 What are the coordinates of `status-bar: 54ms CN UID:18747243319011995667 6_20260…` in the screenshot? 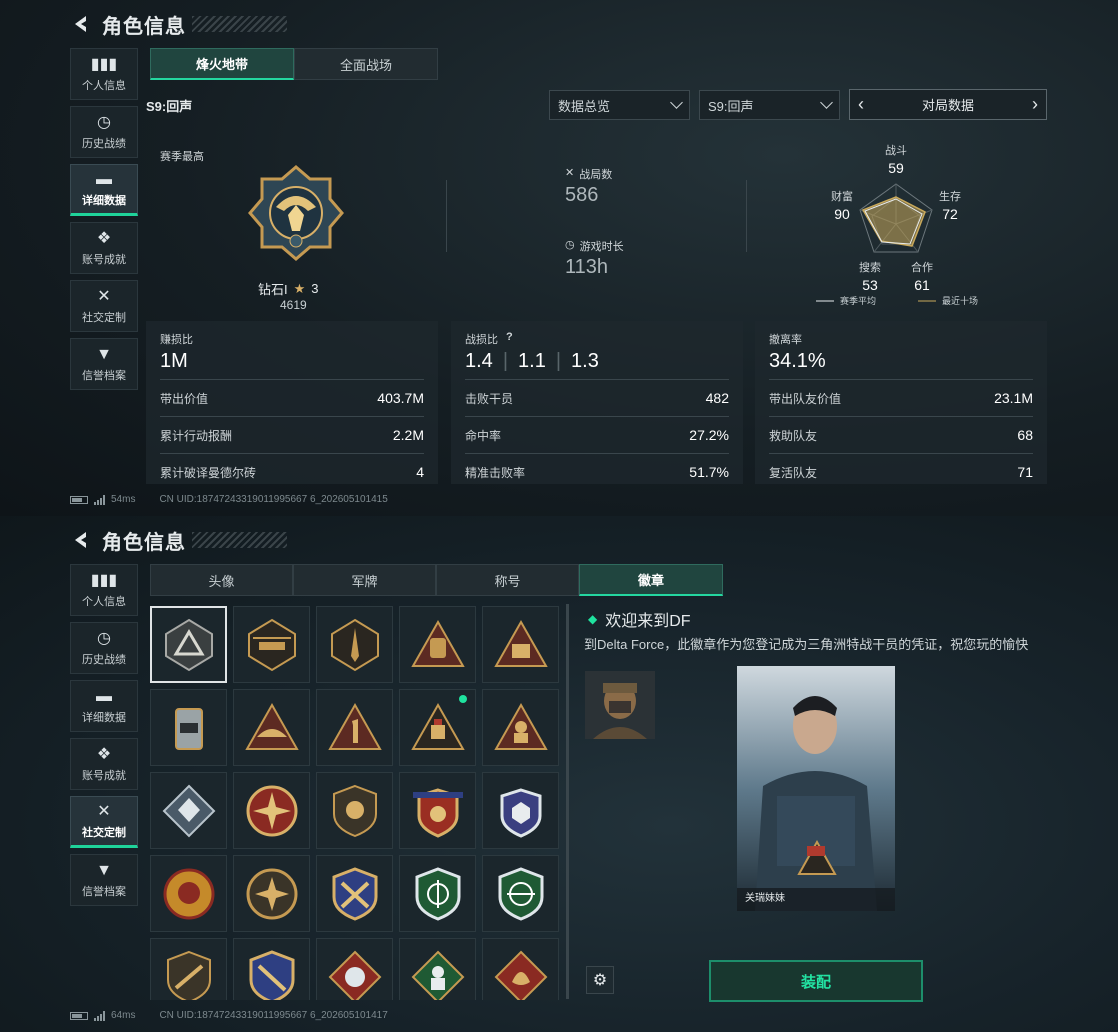 It's located at (229, 499).